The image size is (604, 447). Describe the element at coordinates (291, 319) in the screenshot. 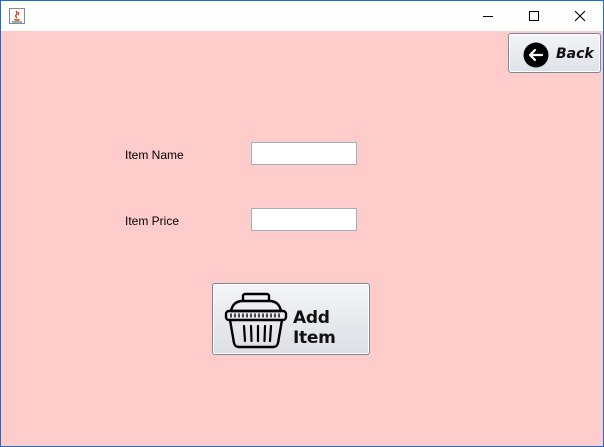

I see `add-item-button: Add Item` at that location.